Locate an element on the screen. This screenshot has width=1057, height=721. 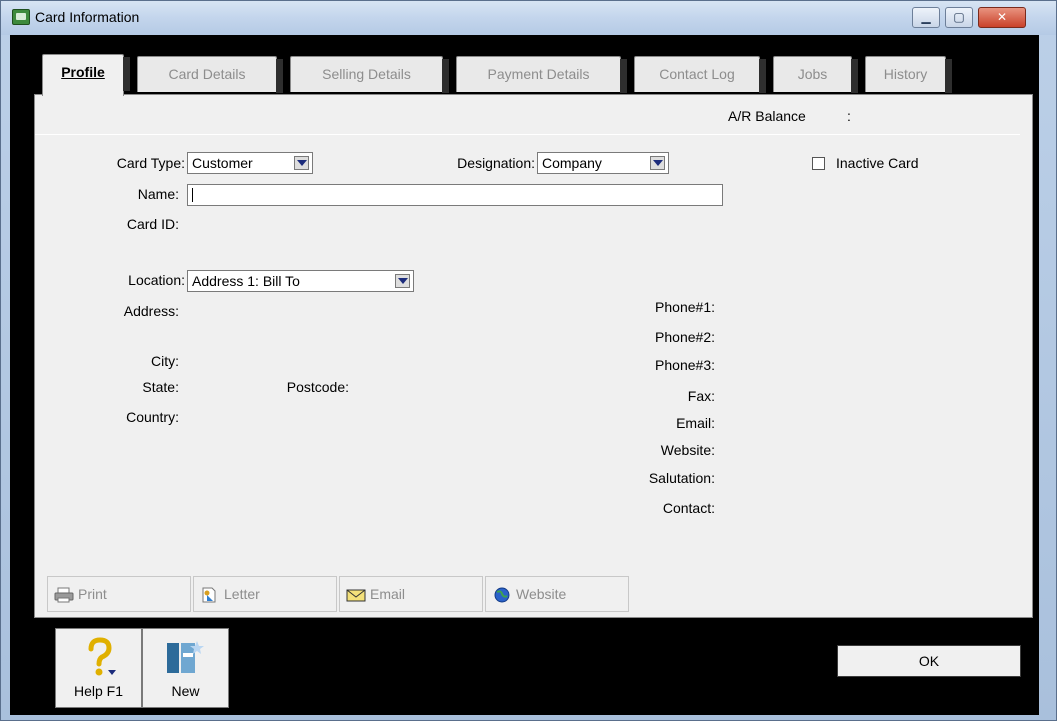
email-action-label: Email is located at coordinates (388, 594).